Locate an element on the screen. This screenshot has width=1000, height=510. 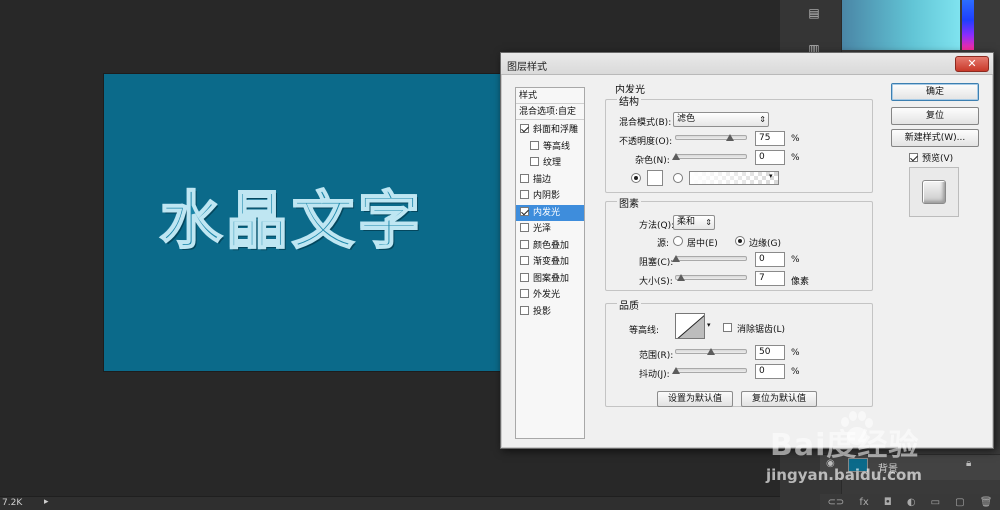
opacity-slider-thumb is located at coordinates (730, 137).